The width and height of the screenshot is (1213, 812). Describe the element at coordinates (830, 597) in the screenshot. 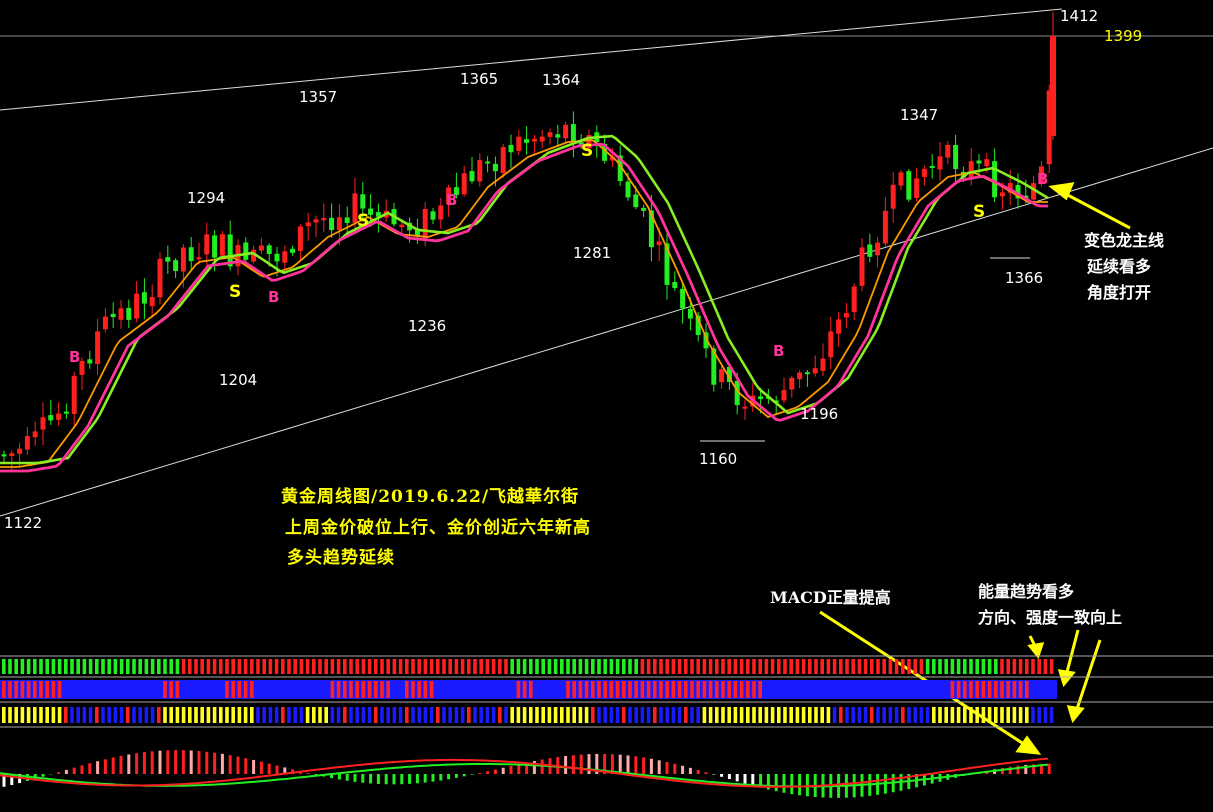

I see `macd-note: MACD正量提高` at that location.